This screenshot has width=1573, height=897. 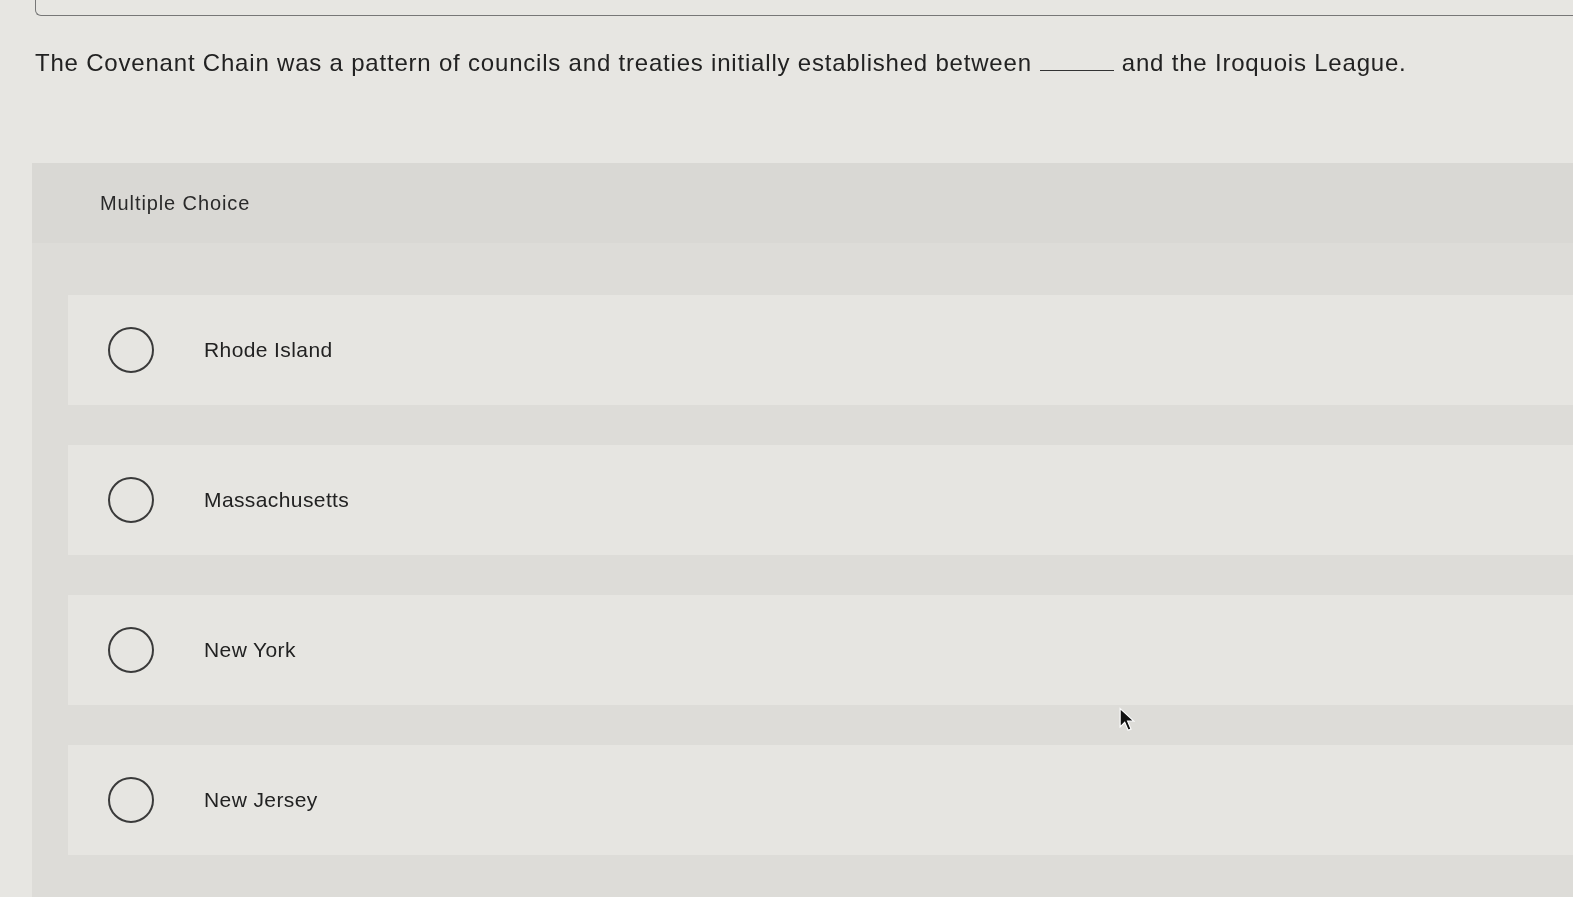 What do you see at coordinates (820, 350) in the screenshot?
I see `answer-option: Rhode Island` at bounding box center [820, 350].